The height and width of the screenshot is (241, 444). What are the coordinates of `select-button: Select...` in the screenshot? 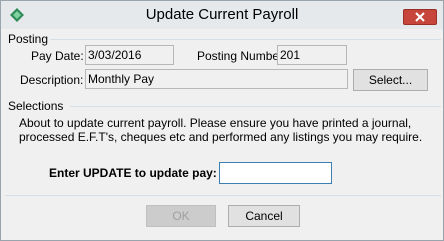 It's located at (390, 80).